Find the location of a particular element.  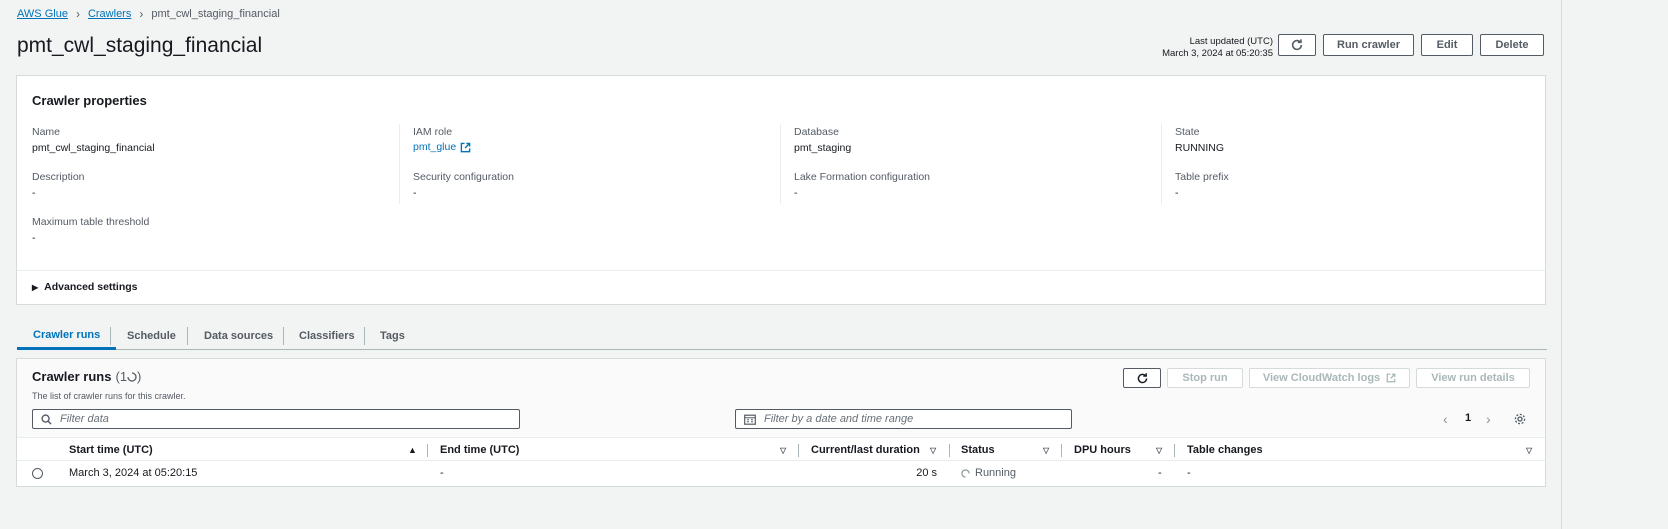

gear-icon is located at coordinates (1520, 419).